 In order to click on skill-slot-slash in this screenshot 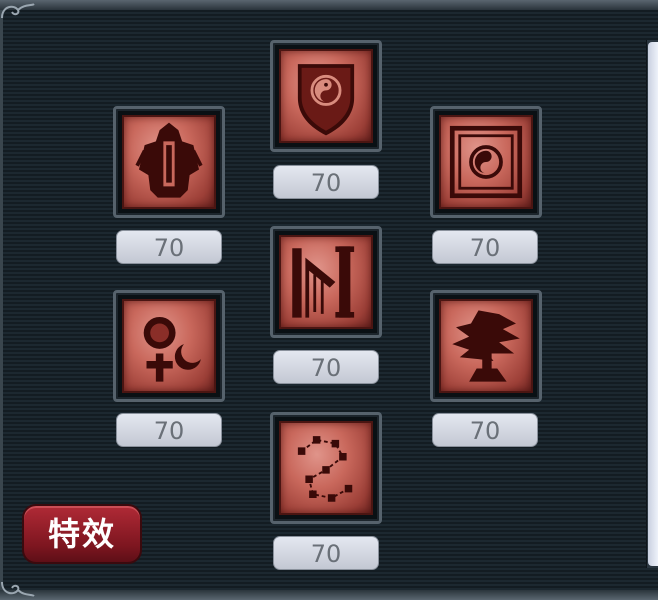, I will do `click(326, 282)`.